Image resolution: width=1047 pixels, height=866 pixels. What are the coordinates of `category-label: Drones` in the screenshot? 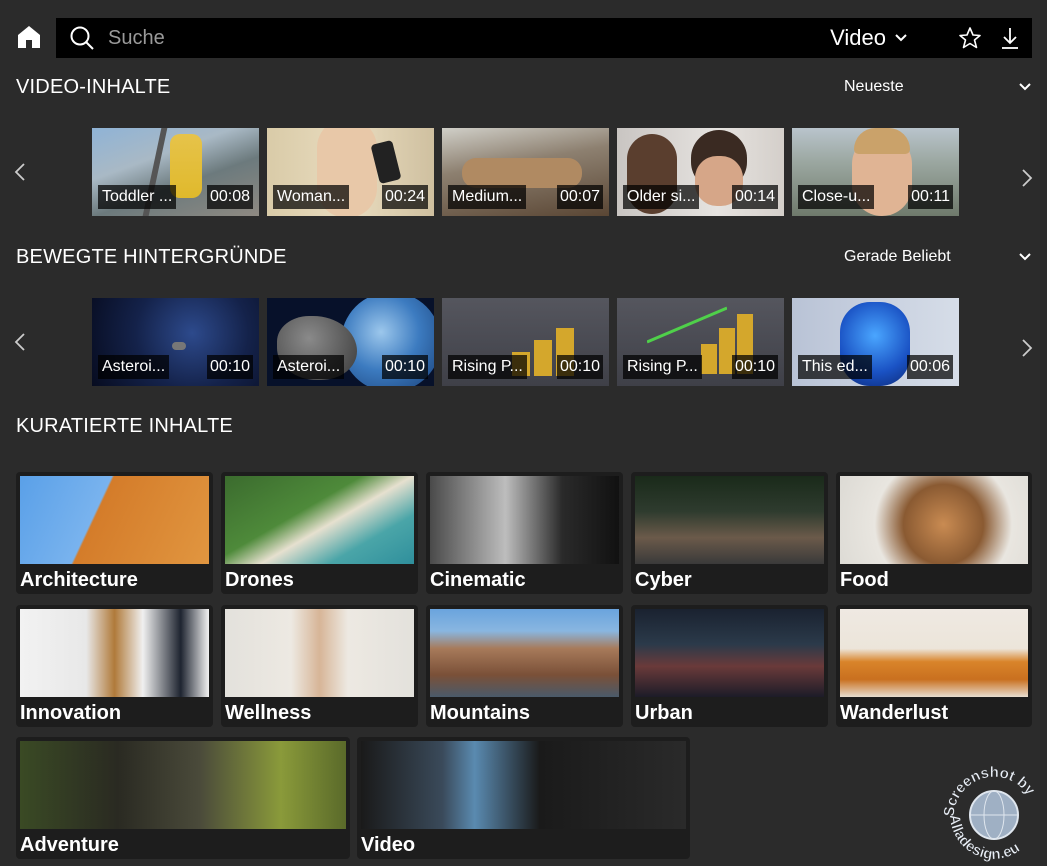 It's located at (259, 580).